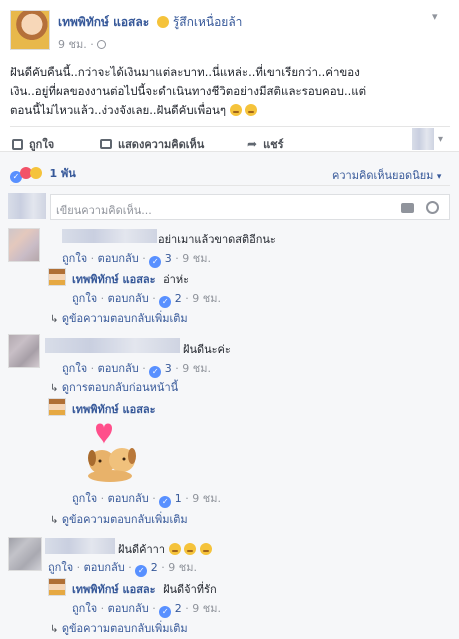 This screenshot has height=639, width=459. I want to click on reply-text: อ่าห่ะ, so click(176, 279).